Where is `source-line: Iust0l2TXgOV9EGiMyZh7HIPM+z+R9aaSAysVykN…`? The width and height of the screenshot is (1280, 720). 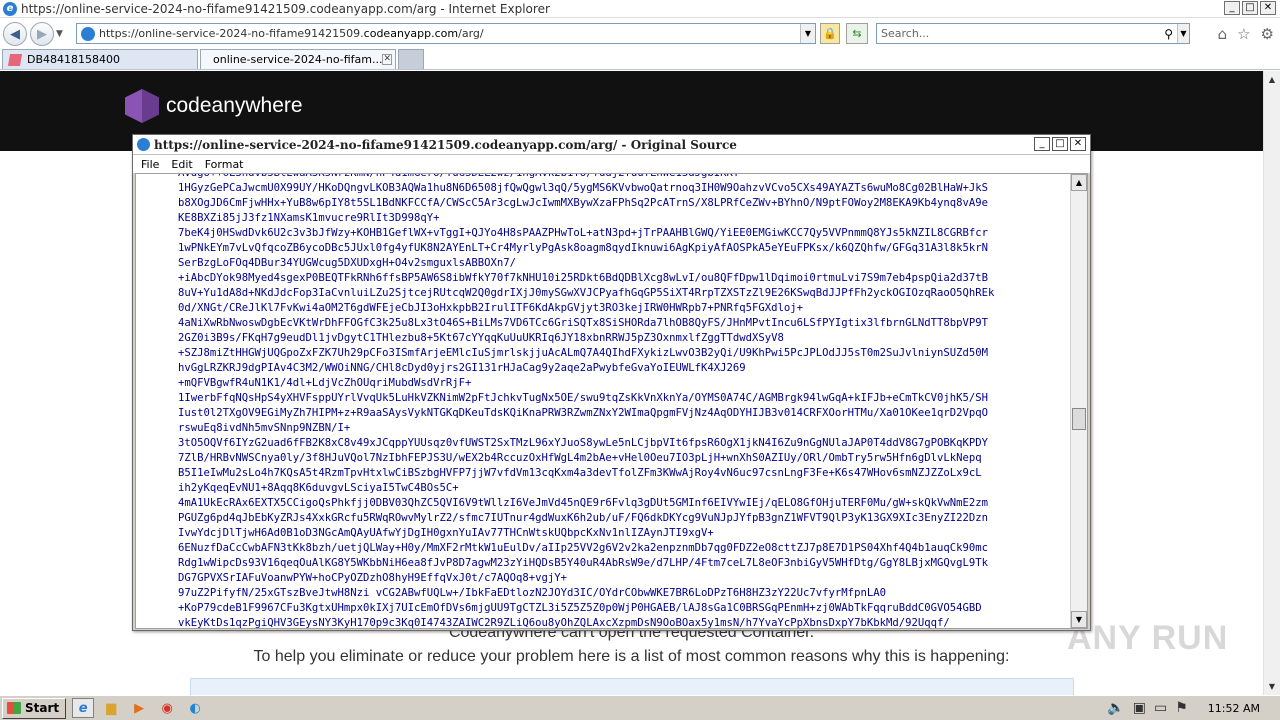
source-line: Iust0l2TXgOV9EGiMyZh7HIPM+z+R9aaSAysVykN… is located at coordinates (625, 413).